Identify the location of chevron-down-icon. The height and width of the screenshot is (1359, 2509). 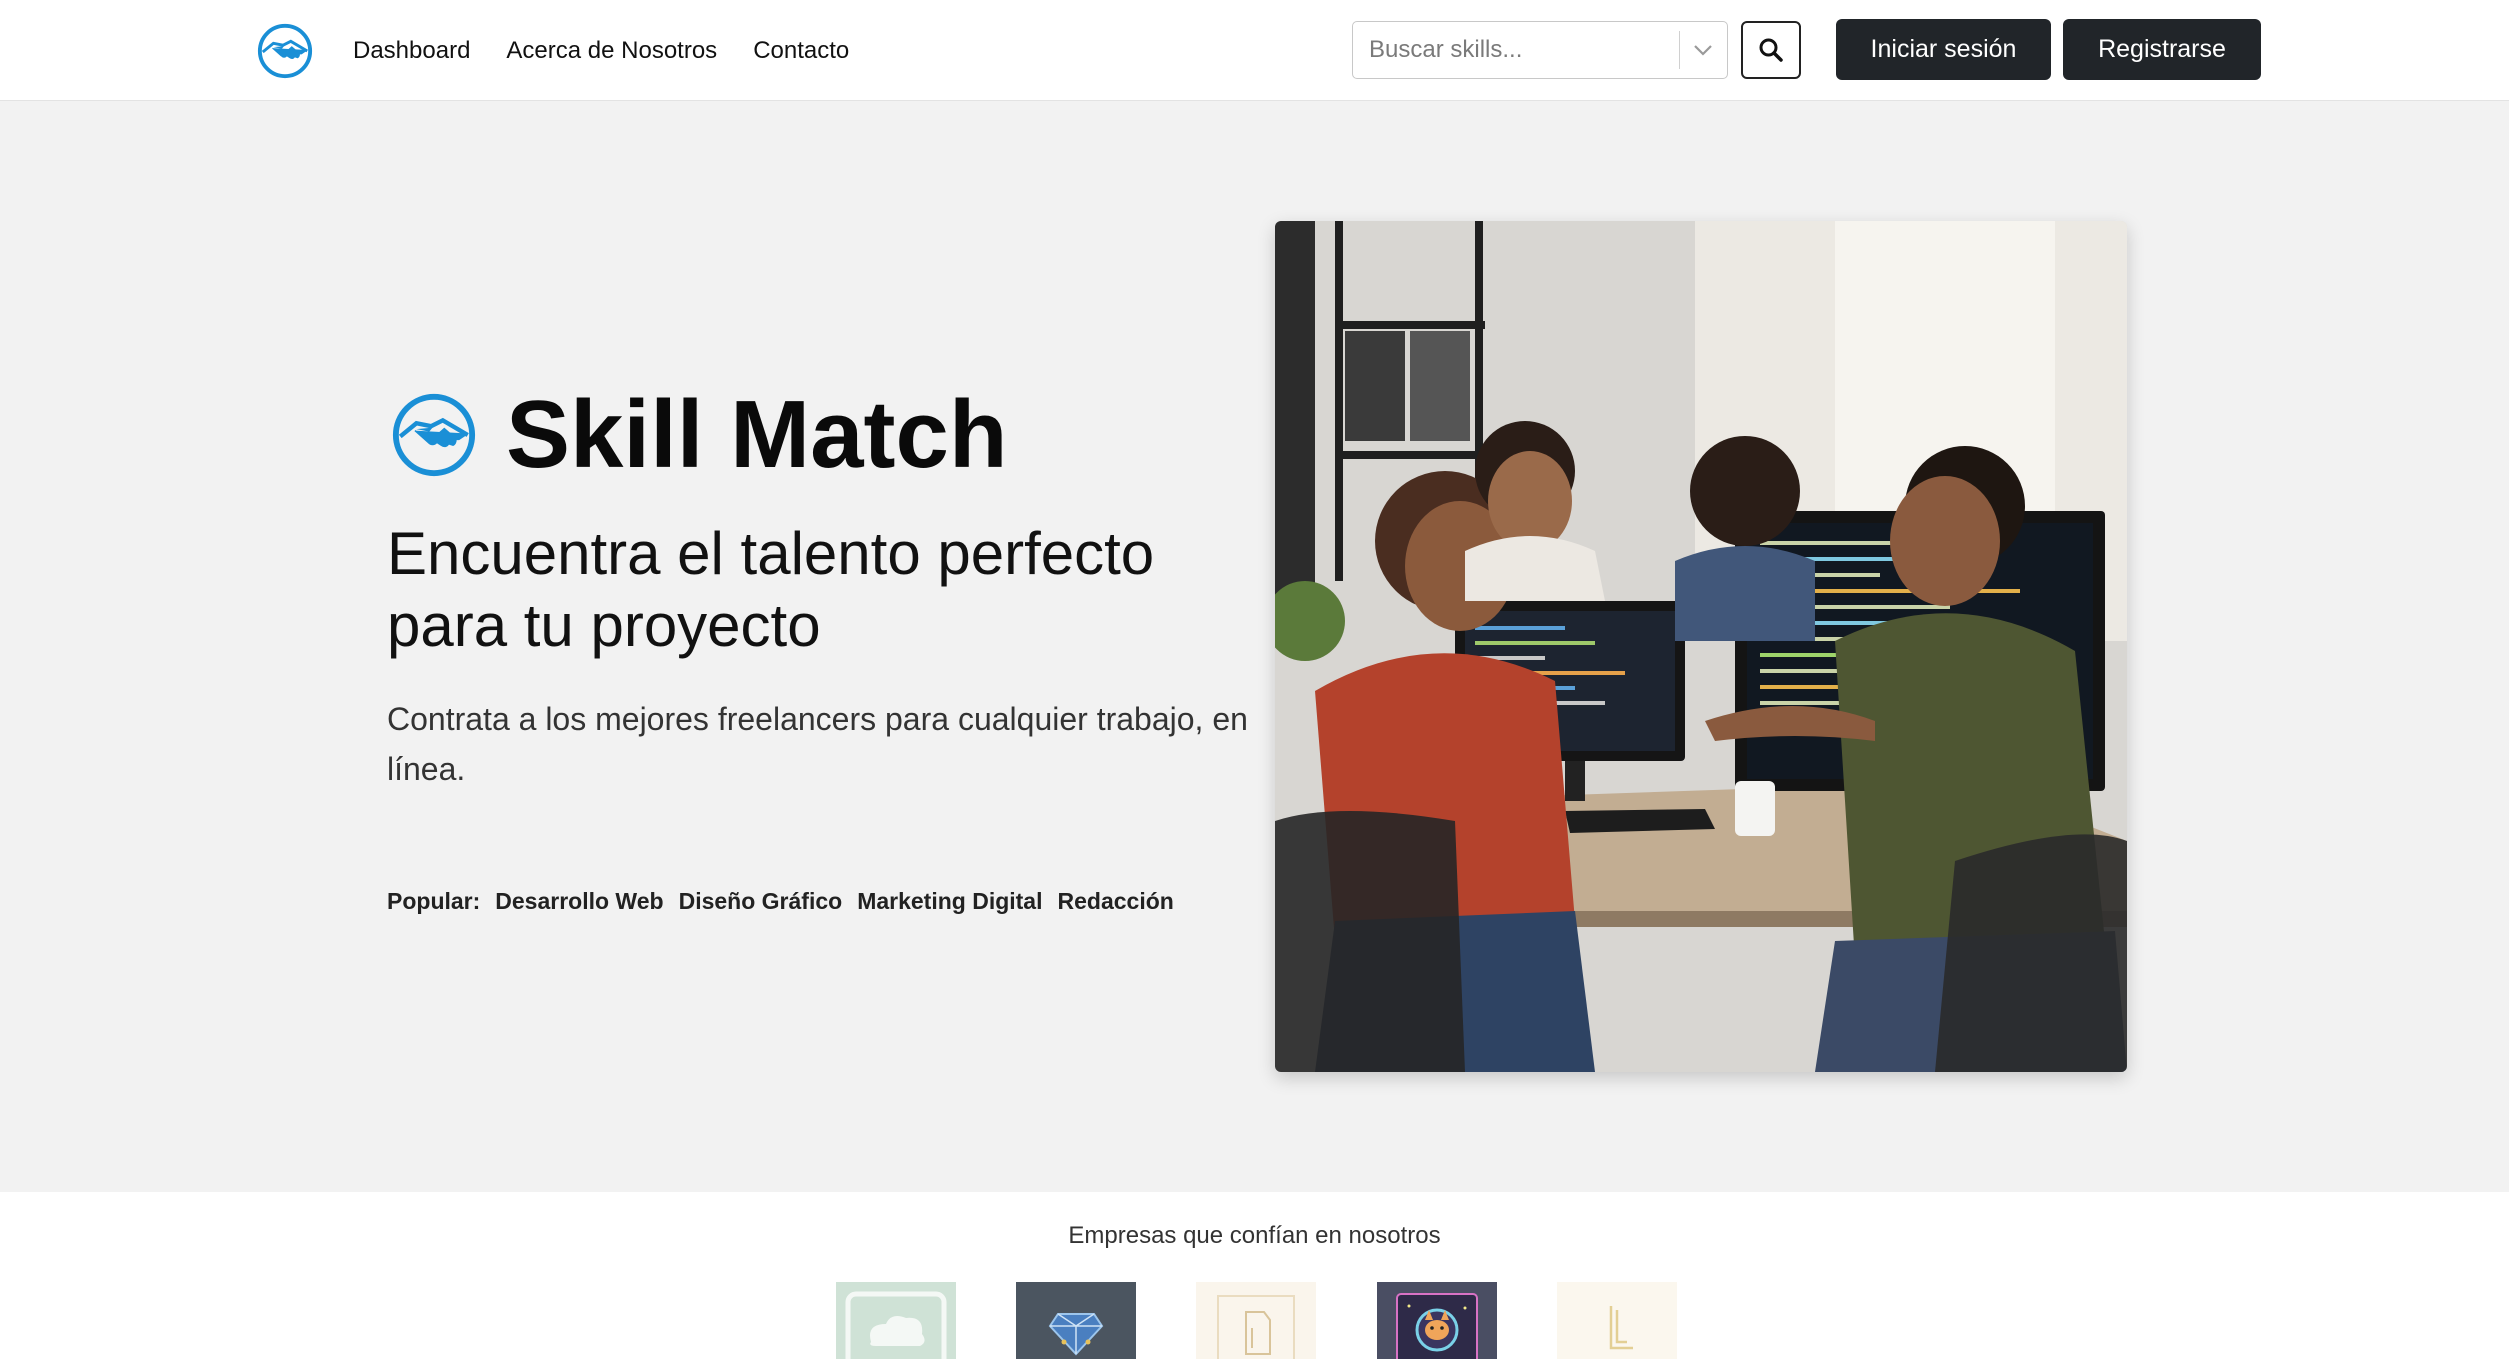
(1703, 50).